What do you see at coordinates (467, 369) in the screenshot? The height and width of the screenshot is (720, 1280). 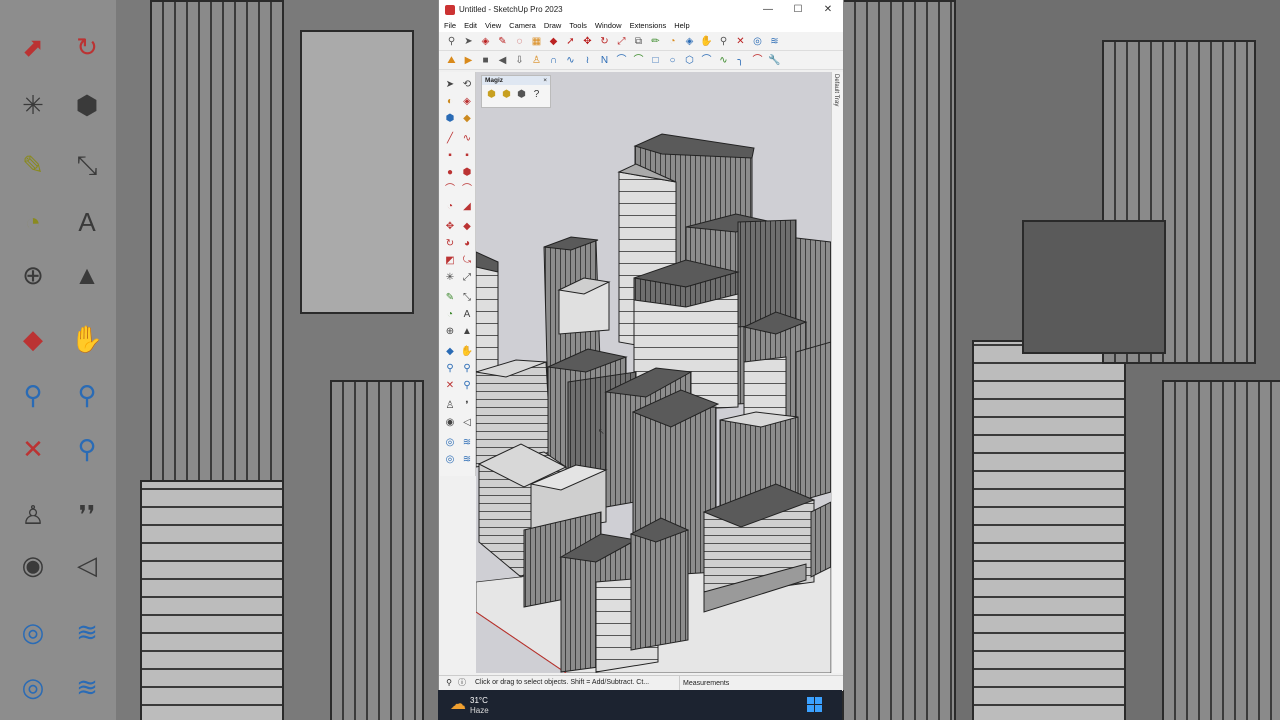 I see `zoom-window-icon: ⚲` at bounding box center [467, 369].